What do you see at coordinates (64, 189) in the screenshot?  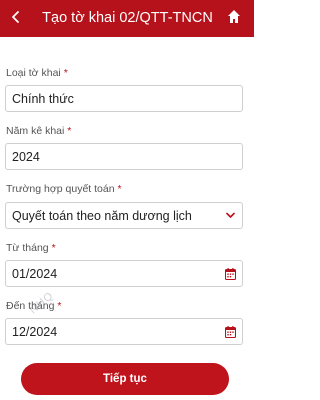 I see `truong-hop-label: Trường hợp quyết toán *` at bounding box center [64, 189].